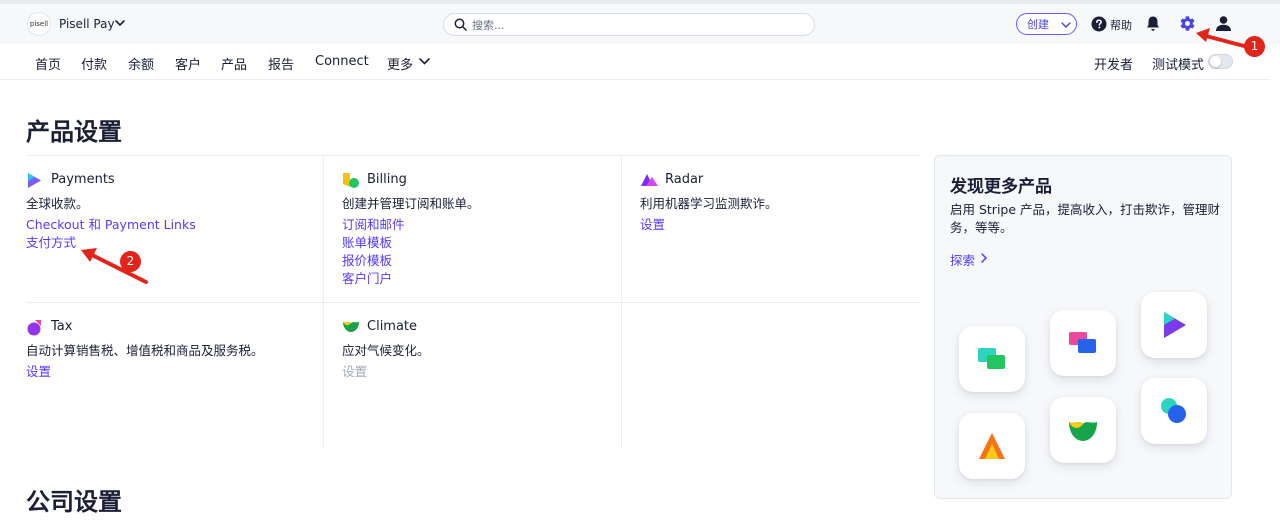 This screenshot has width=1280, height=525. What do you see at coordinates (373, 225) in the screenshot?
I see `subscriptions-emails-link: 订阅和邮件` at bounding box center [373, 225].